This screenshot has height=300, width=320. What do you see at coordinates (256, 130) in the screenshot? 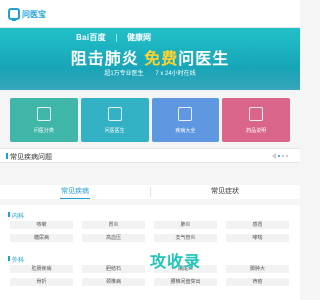
I see `feature-label: 药品说明` at bounding box center [256, 130].